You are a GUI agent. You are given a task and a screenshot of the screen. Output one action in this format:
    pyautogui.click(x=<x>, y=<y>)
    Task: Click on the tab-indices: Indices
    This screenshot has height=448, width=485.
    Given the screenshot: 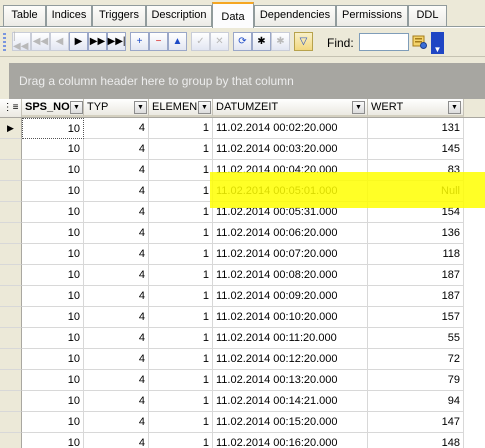 What is the action you would take?
    pyautogui.click(x=69, y=15)
    